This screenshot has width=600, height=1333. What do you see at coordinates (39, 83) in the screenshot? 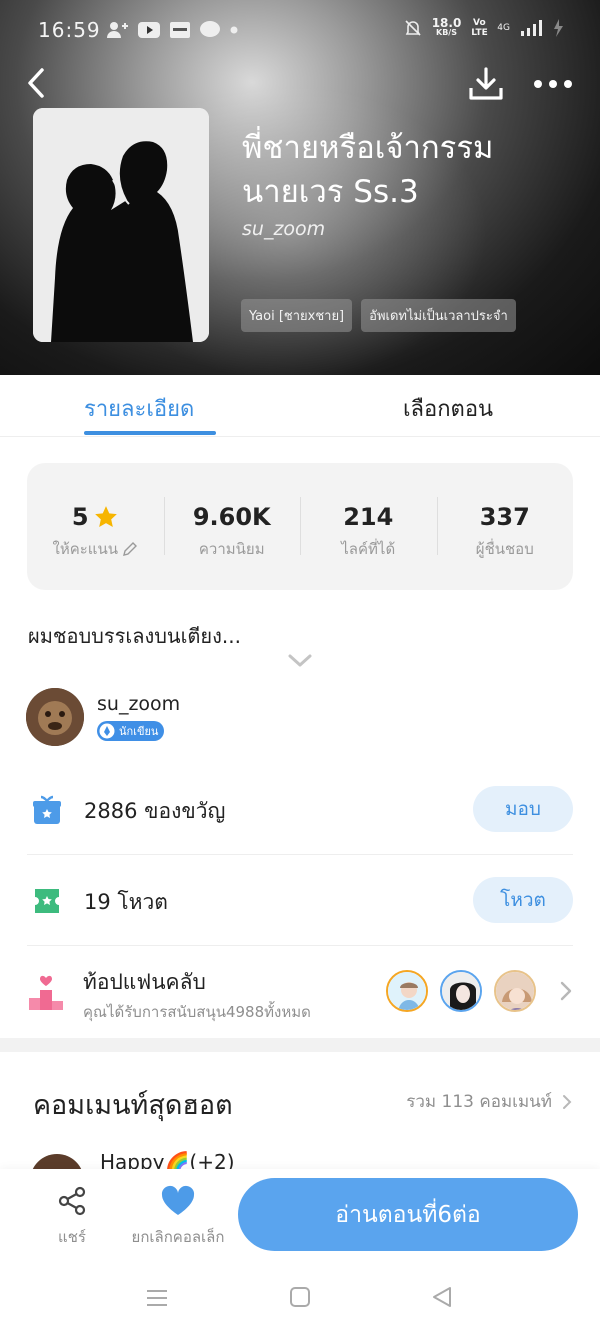
I see `back-arrow-icon` at bounding box center [39, 83].